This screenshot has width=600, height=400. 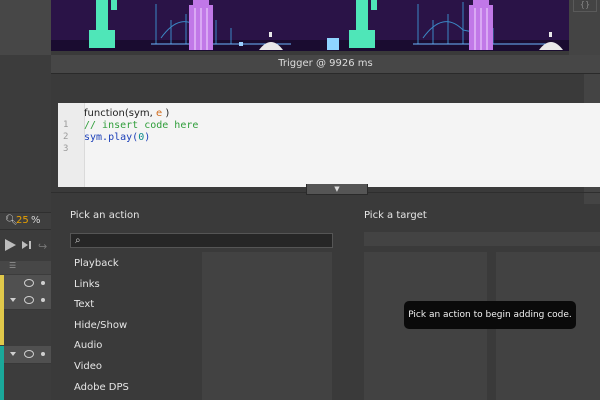 I want to click on zoom-value: 25, so click(x=22, y=220).